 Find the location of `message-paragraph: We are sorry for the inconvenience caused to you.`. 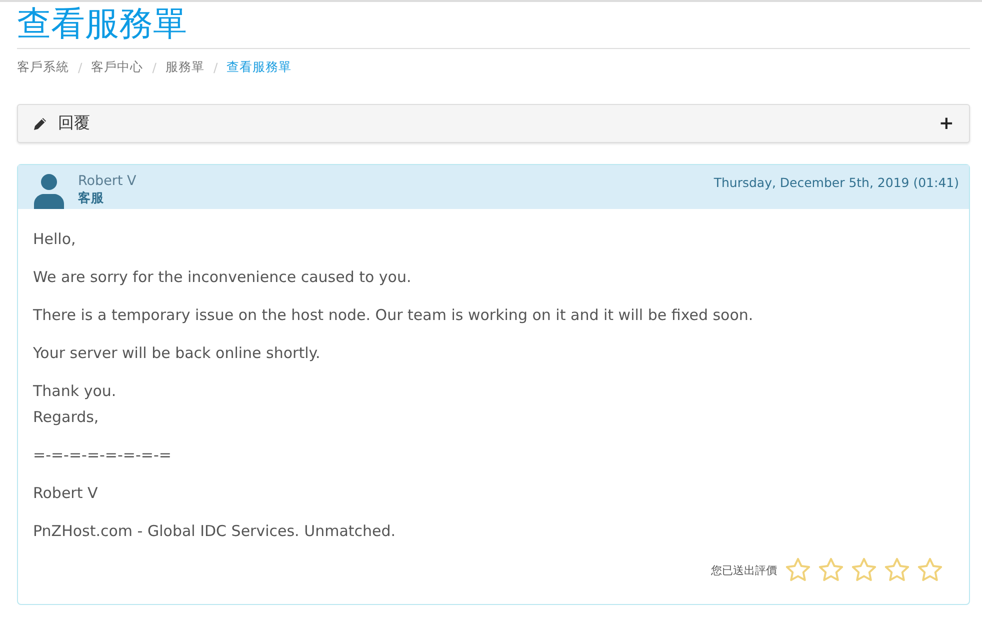

message-paragraph: We are sorry for the inconvenience caused to you. is located at coordinates (222, 277).